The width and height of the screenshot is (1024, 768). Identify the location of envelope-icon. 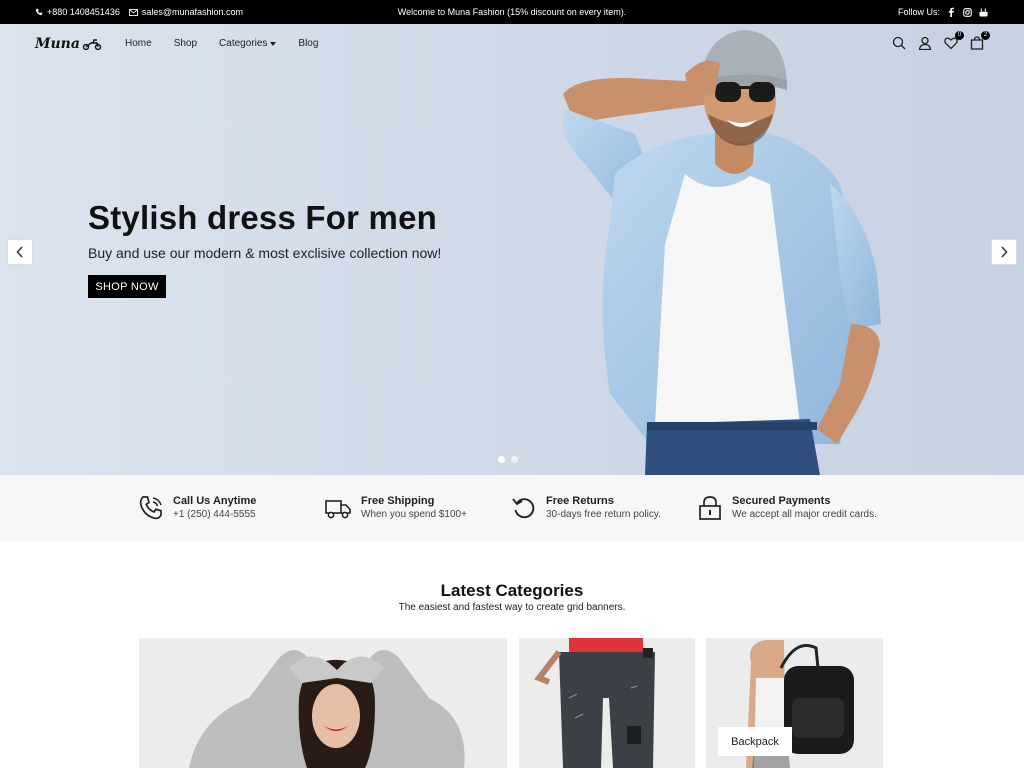
(133, 12).